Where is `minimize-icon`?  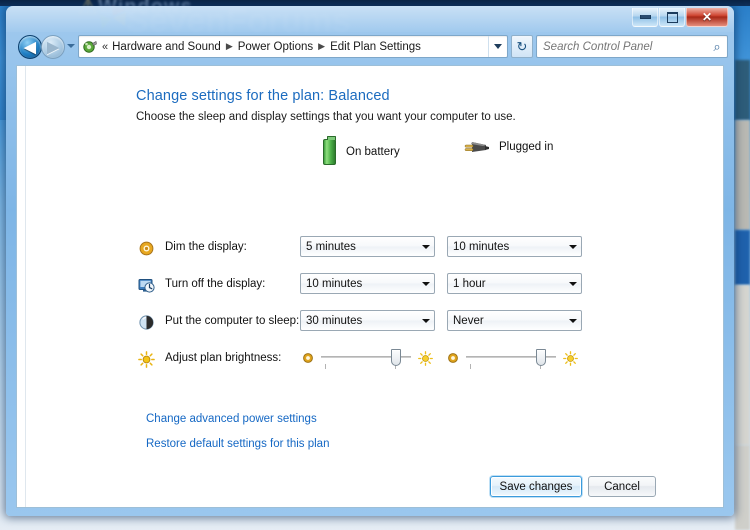 minimize-icon is located at coordinates (645, 17).